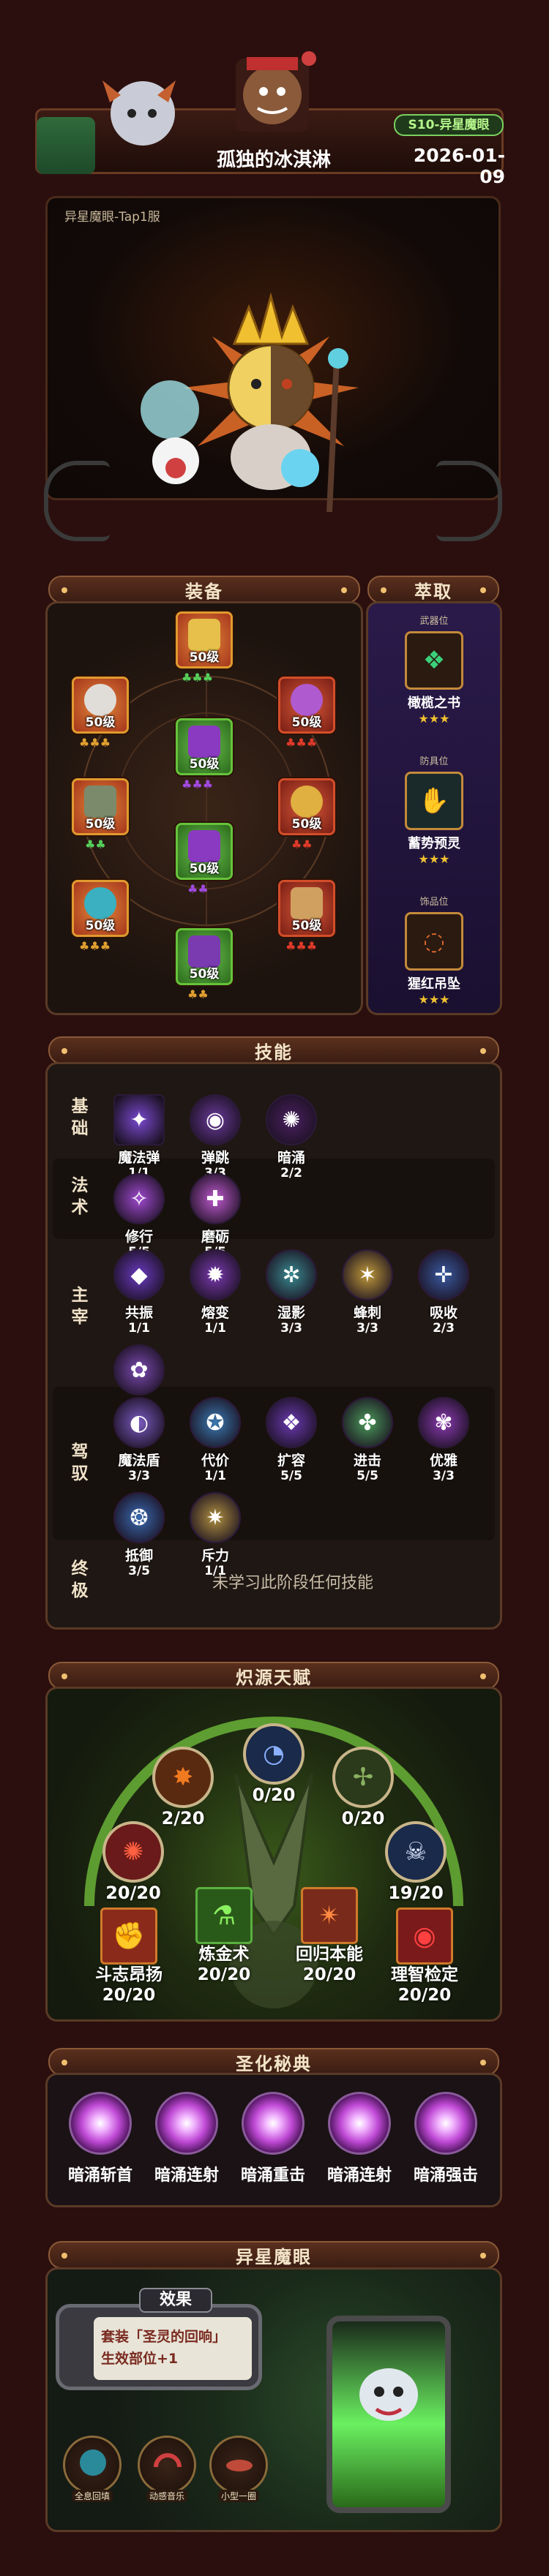 Image resolution: width=549 pixels, height=2576 pixels. Describe the element at coordinates (363, 1788) in the screenshot. I see `talent-right-upper: ✢ 0/20` at that location.